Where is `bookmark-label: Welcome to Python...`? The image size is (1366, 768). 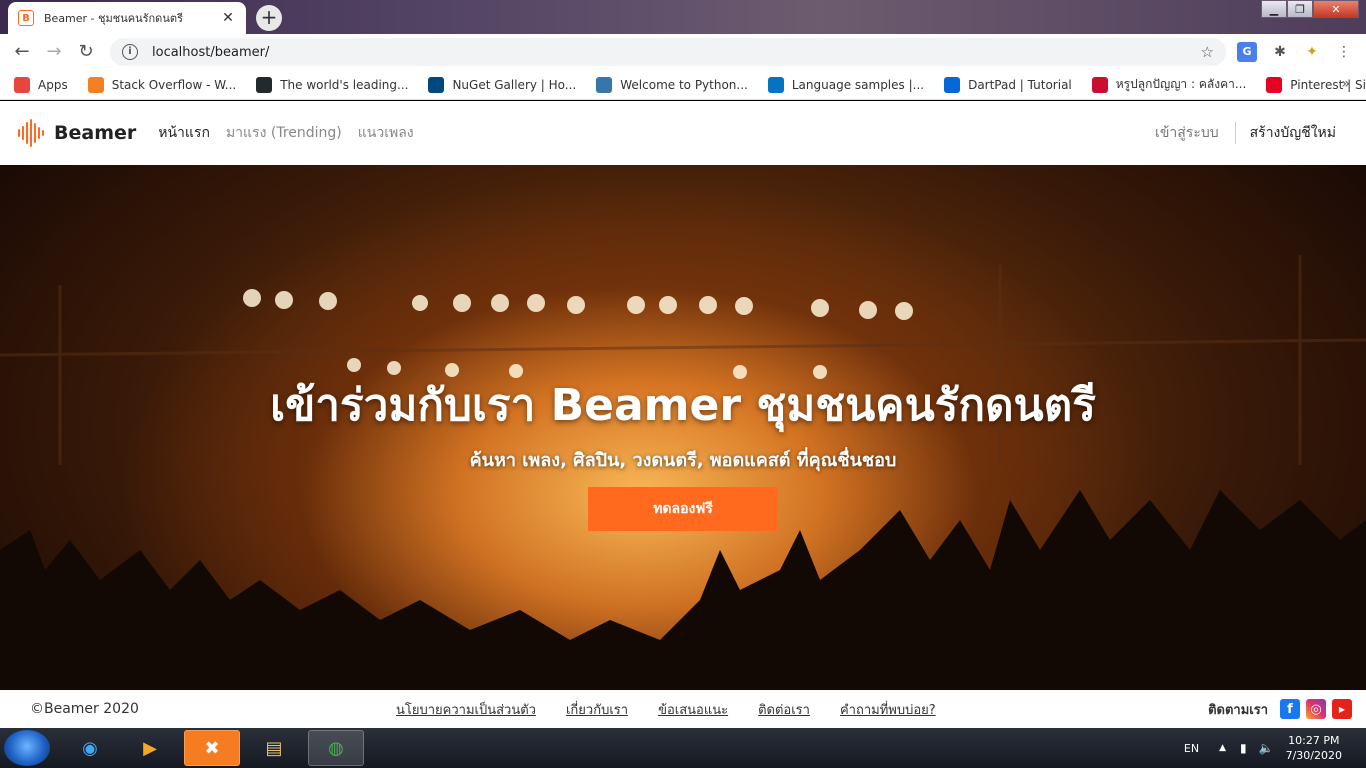 bookmark-label: Welcome to Python... is located at coordinates (684, 84).